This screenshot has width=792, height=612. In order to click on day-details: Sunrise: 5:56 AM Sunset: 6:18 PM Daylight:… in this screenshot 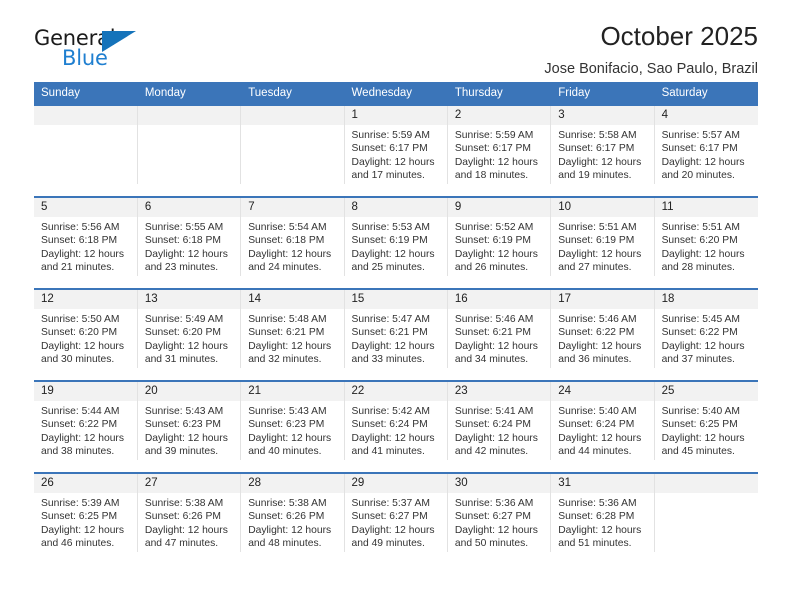, I will do `click(85, 246)`.